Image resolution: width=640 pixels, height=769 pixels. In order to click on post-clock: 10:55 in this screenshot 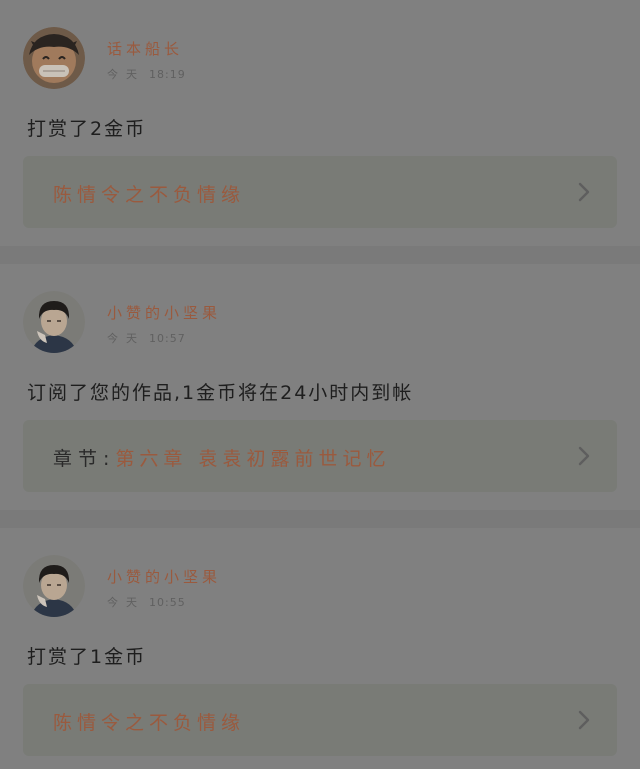, I will do `click(167, 602)`.